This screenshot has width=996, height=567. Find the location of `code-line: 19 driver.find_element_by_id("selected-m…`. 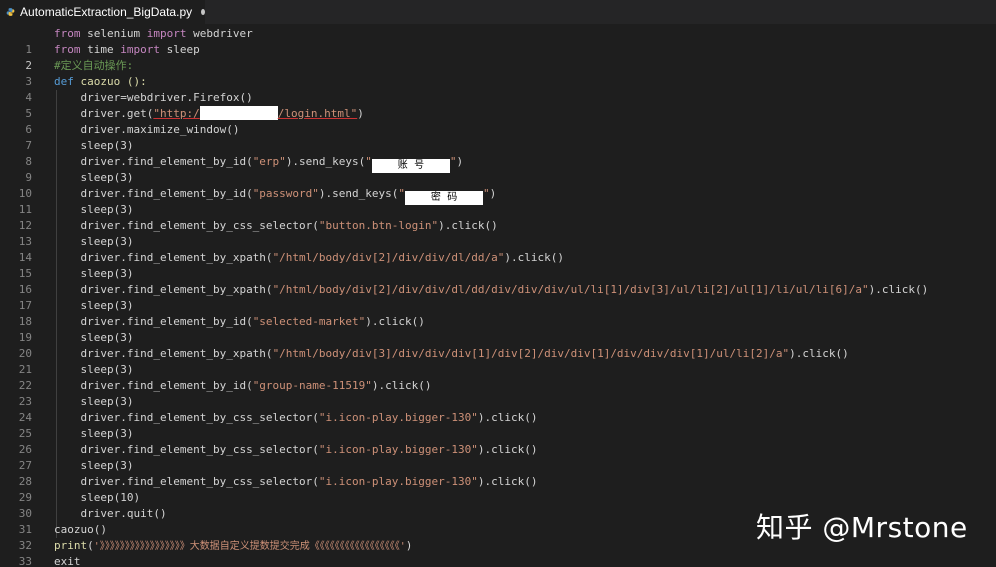

code-line: 19 driver.find_element_by_id("selected-m… is located at coordinates (498, 329).